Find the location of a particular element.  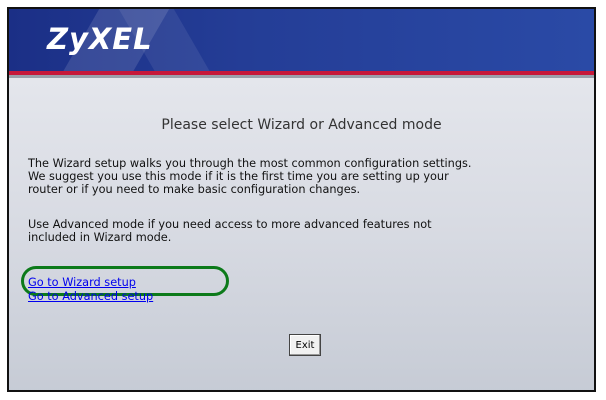

wizard-setup-link: Go to Wizard setup is located at coordinates (82, 282).